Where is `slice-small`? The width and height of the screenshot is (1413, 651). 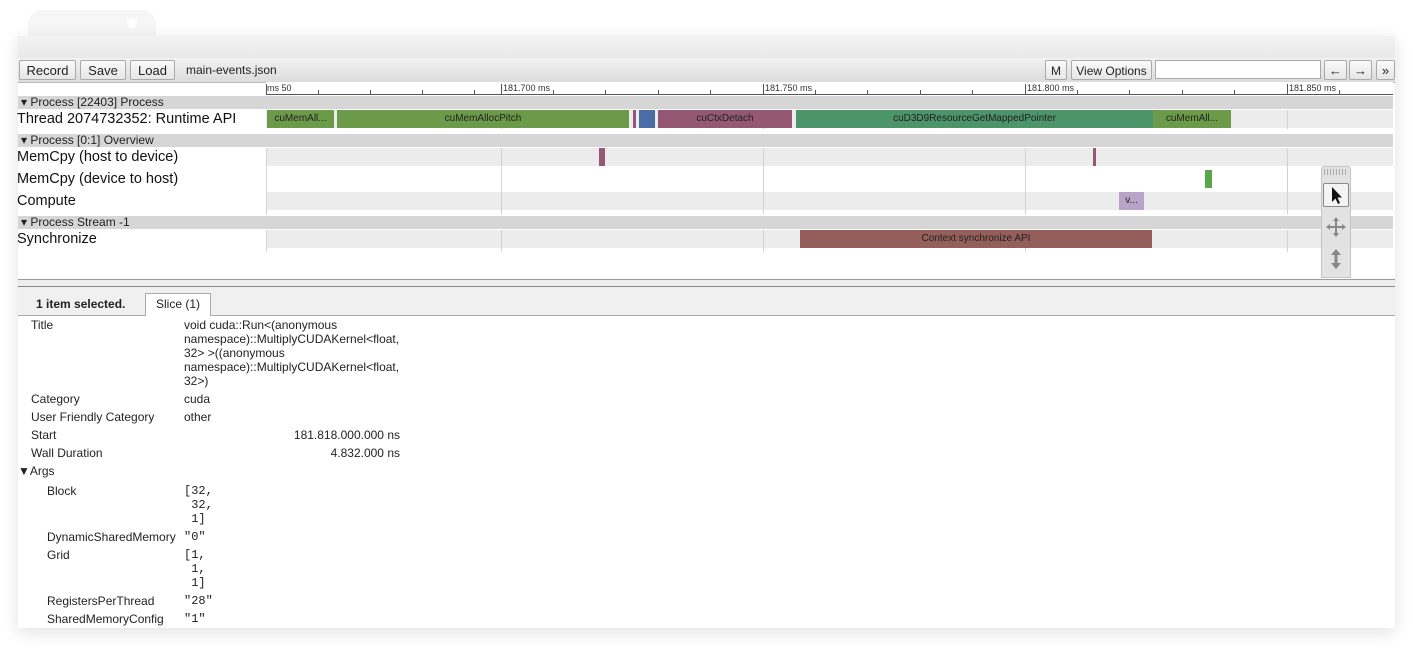 slice-small is located at coordinates (634, 119).